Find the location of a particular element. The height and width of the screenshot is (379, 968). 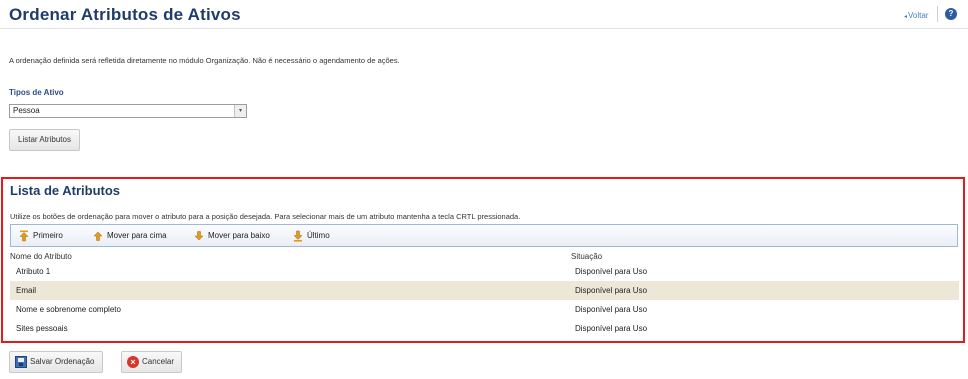

attribute-name: Email is located at coordinates (26, 290).